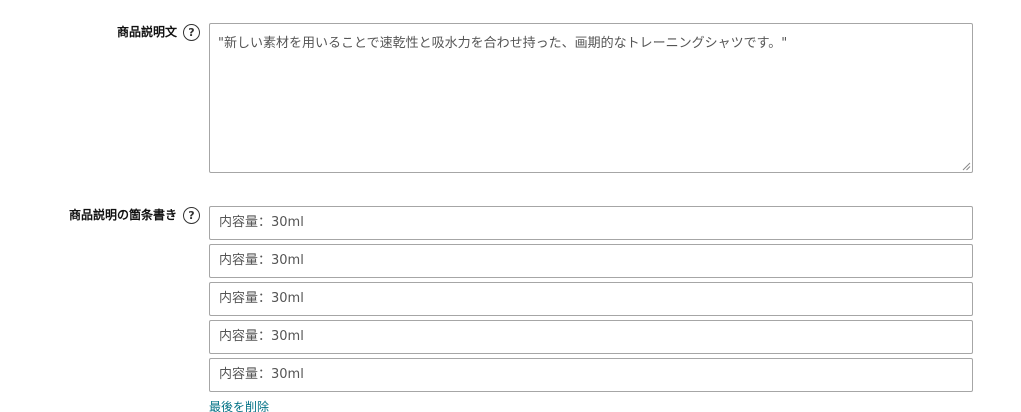  I want to click on bullets-label: 商品説明の箇条書き, so click(122, 215).